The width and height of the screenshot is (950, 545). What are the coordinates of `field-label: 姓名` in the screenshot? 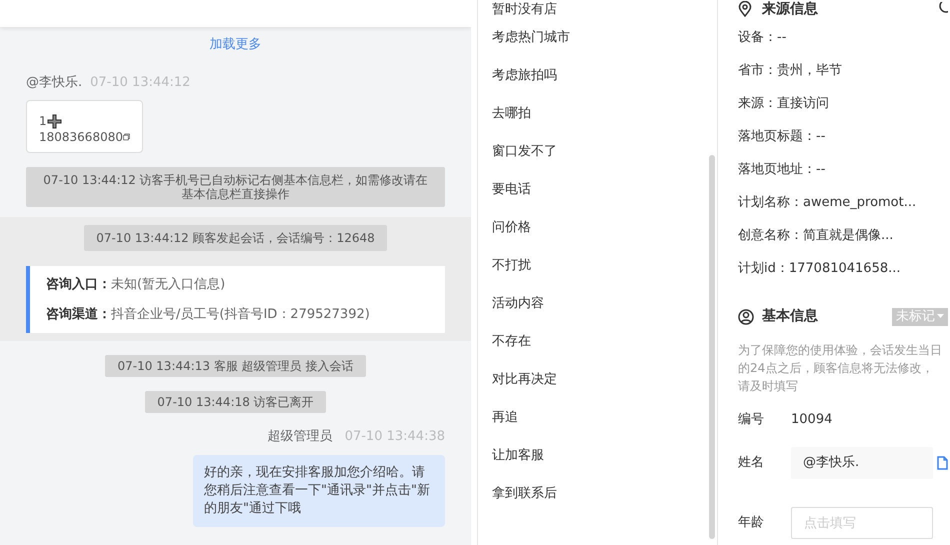 It's located at (751, 463).